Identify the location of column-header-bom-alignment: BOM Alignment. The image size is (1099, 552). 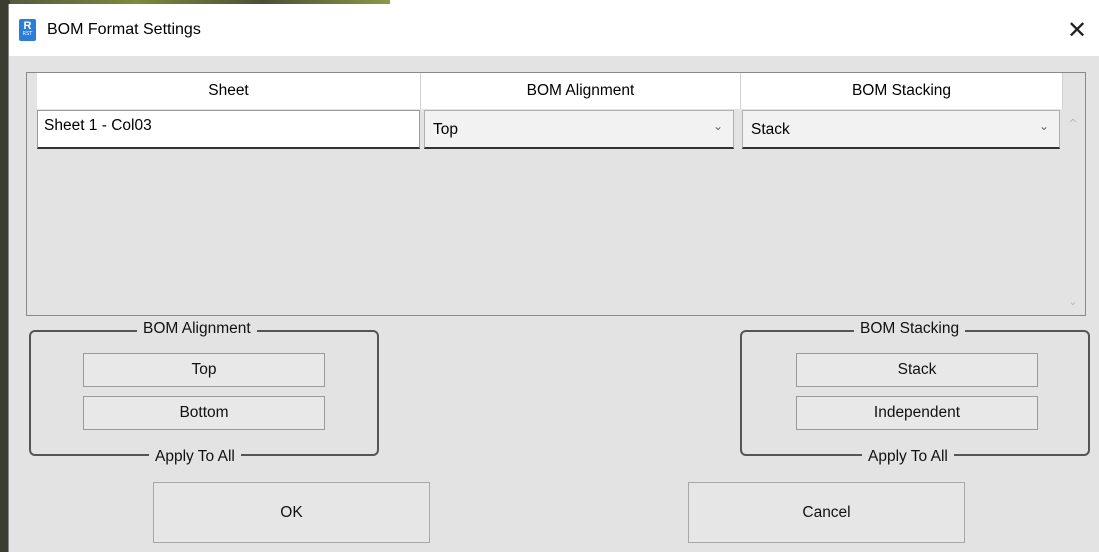
(581, 91).